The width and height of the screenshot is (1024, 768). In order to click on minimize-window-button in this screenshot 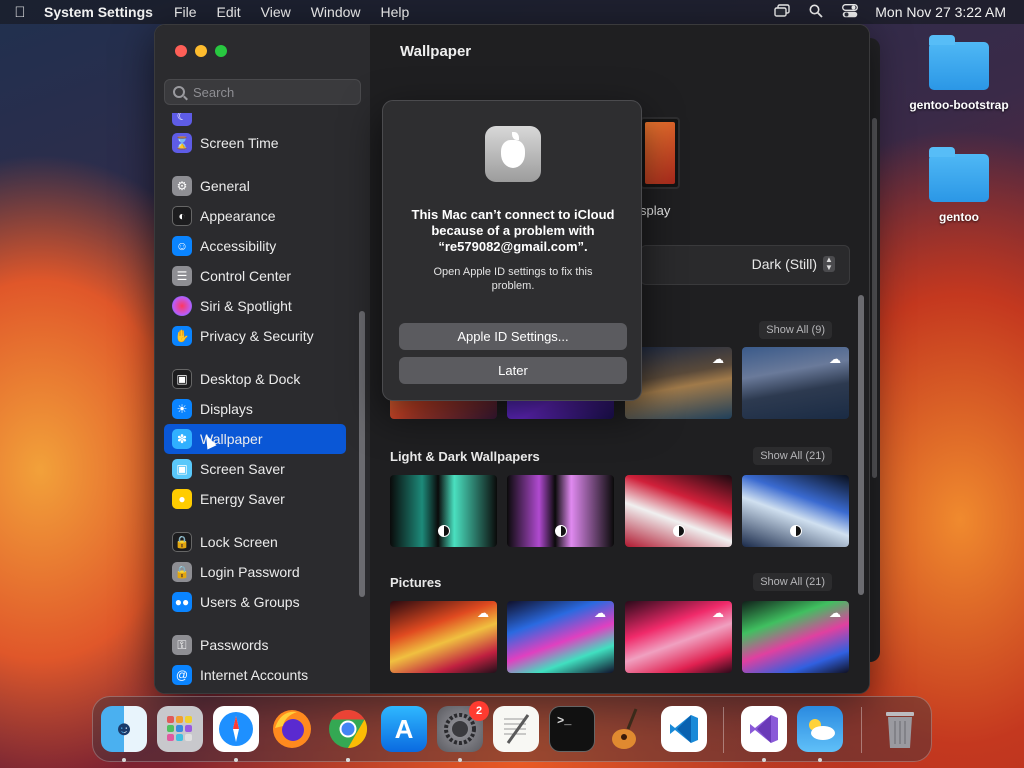, I will do `click(201, 51)`.